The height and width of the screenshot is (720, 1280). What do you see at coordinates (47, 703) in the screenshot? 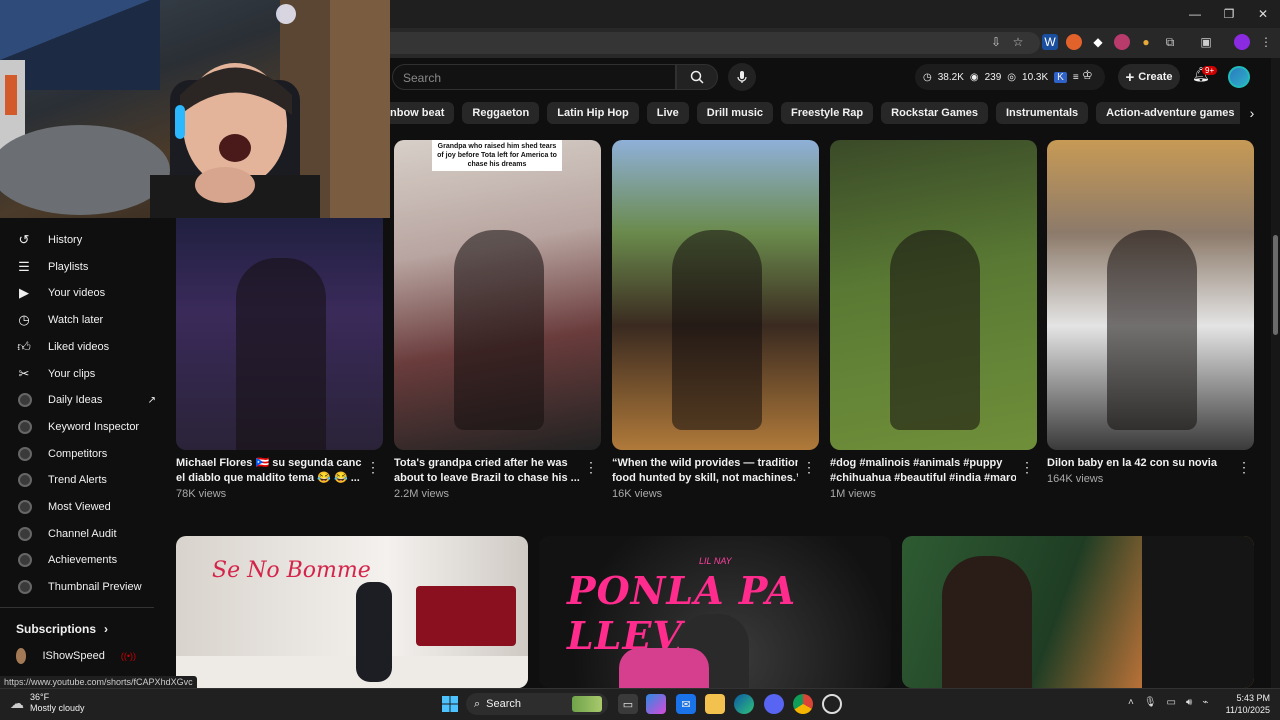
I see `weather-widget: ☁ 36°F Mostly cloudy` at bounding box center [47, 703].